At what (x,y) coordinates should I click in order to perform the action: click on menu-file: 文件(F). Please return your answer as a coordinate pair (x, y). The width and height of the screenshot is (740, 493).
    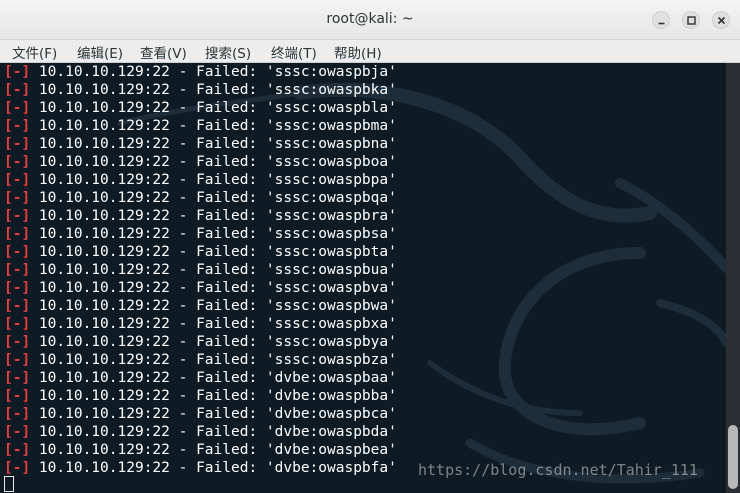
    Looking at the image, I should click on (34, 52).